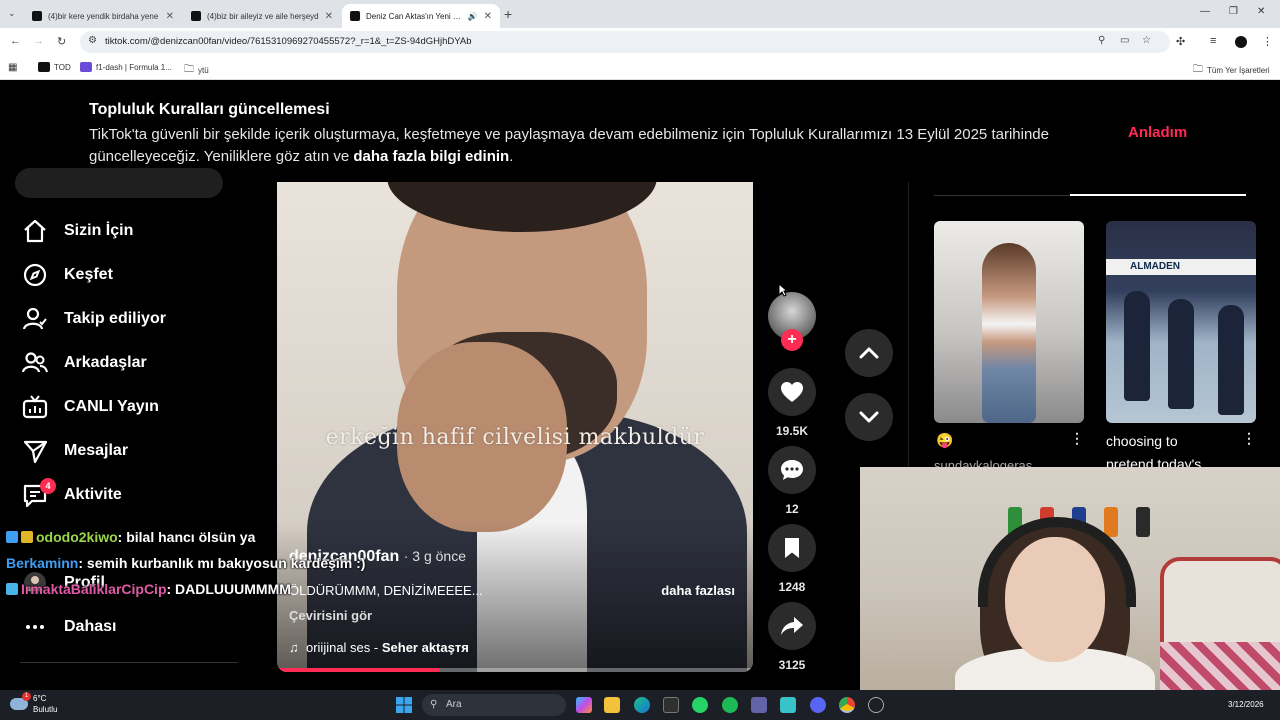 The image size is (1280, 720). What do you see at coordinates (12, 67) in the screenshot?
I see `apps-grid-icon: ▦` at bounding box center [12, 67].